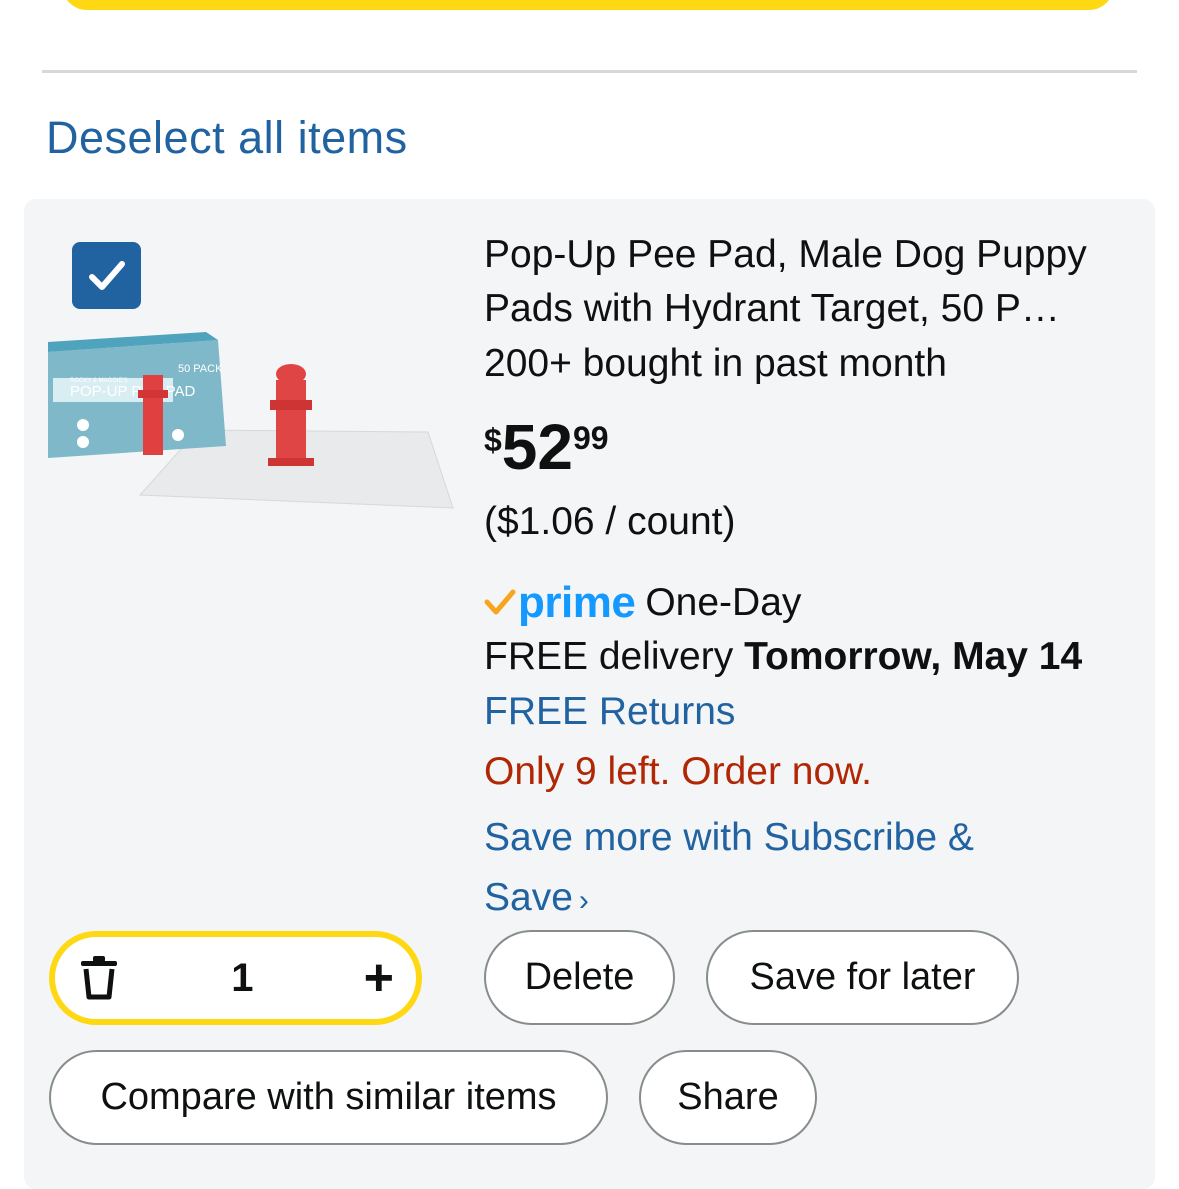 Image resolution: width=1179 pixels, height=1189 pixels. I want to click on product-image: 50 PACK ROCKY & MAGGIE'S POP-UP PEE PAD, so click(253, 420).